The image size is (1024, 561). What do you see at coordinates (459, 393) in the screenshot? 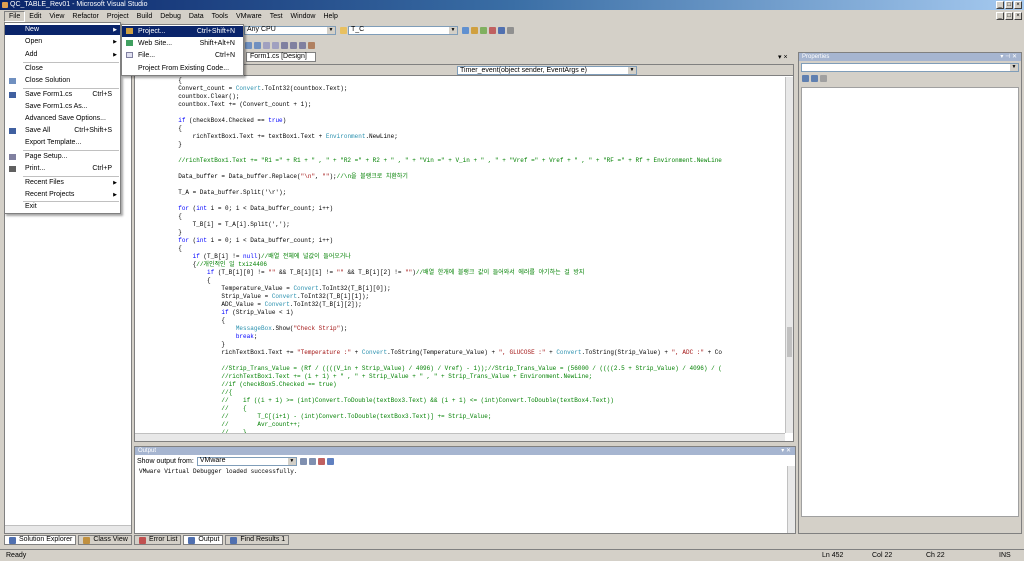
I see `code-line: //{` at bounding box center [459, 393].